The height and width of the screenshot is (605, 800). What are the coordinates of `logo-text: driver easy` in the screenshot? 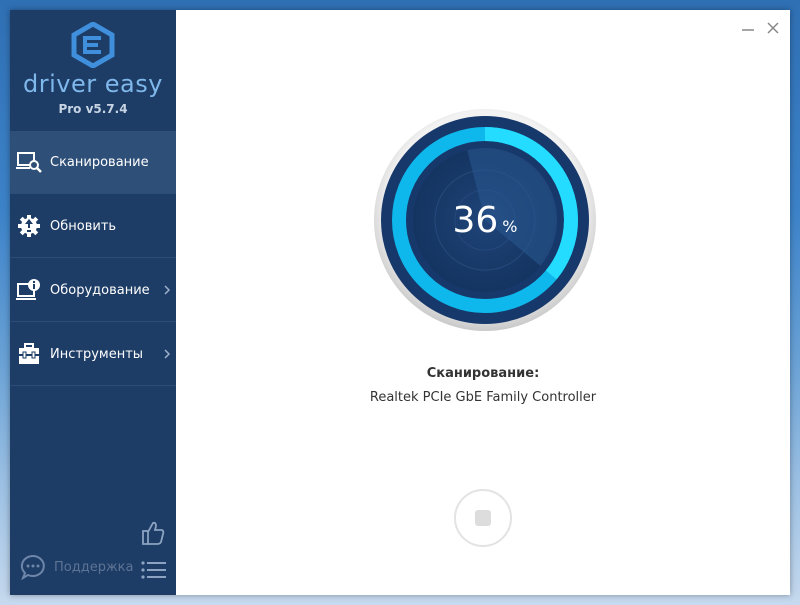 It's located at (93, 84).